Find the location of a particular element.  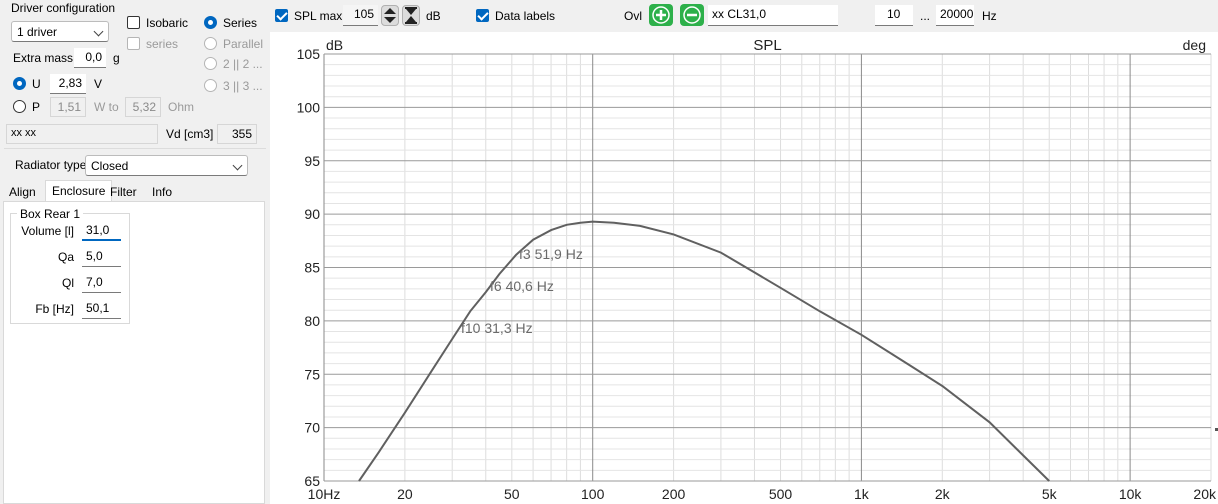

extra-mass-unit: g is located at coordinates (116, 58).